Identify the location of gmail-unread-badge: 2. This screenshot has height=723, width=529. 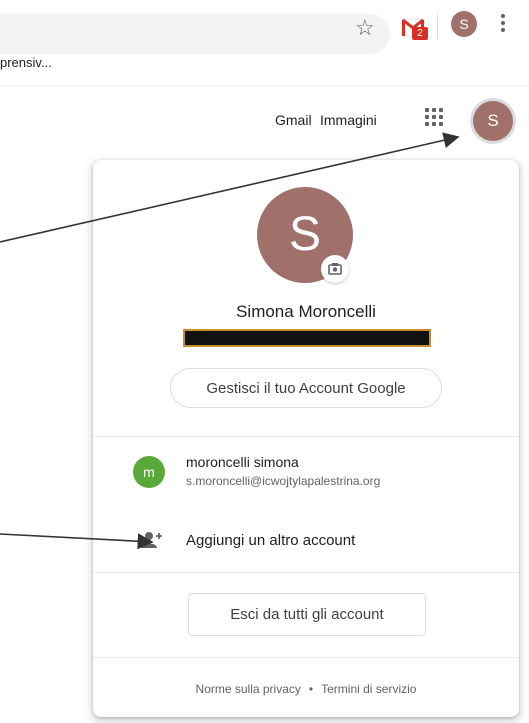
(420, 33).